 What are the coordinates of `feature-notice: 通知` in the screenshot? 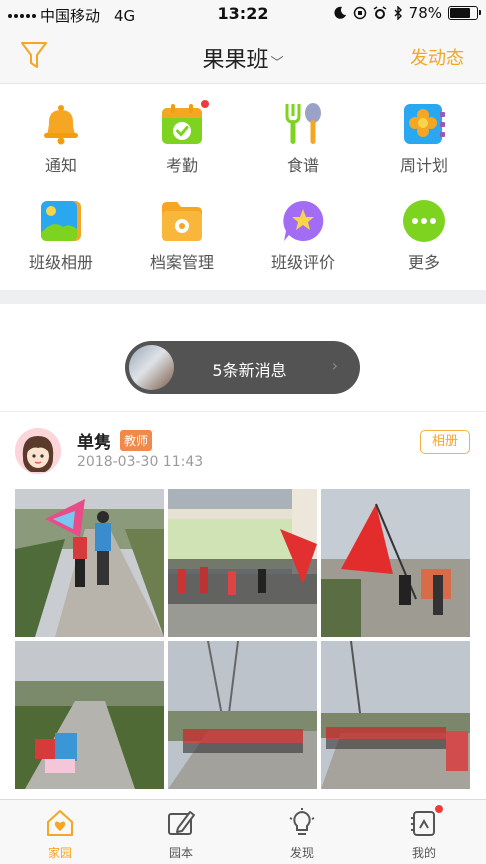 It's located at (61, 139).